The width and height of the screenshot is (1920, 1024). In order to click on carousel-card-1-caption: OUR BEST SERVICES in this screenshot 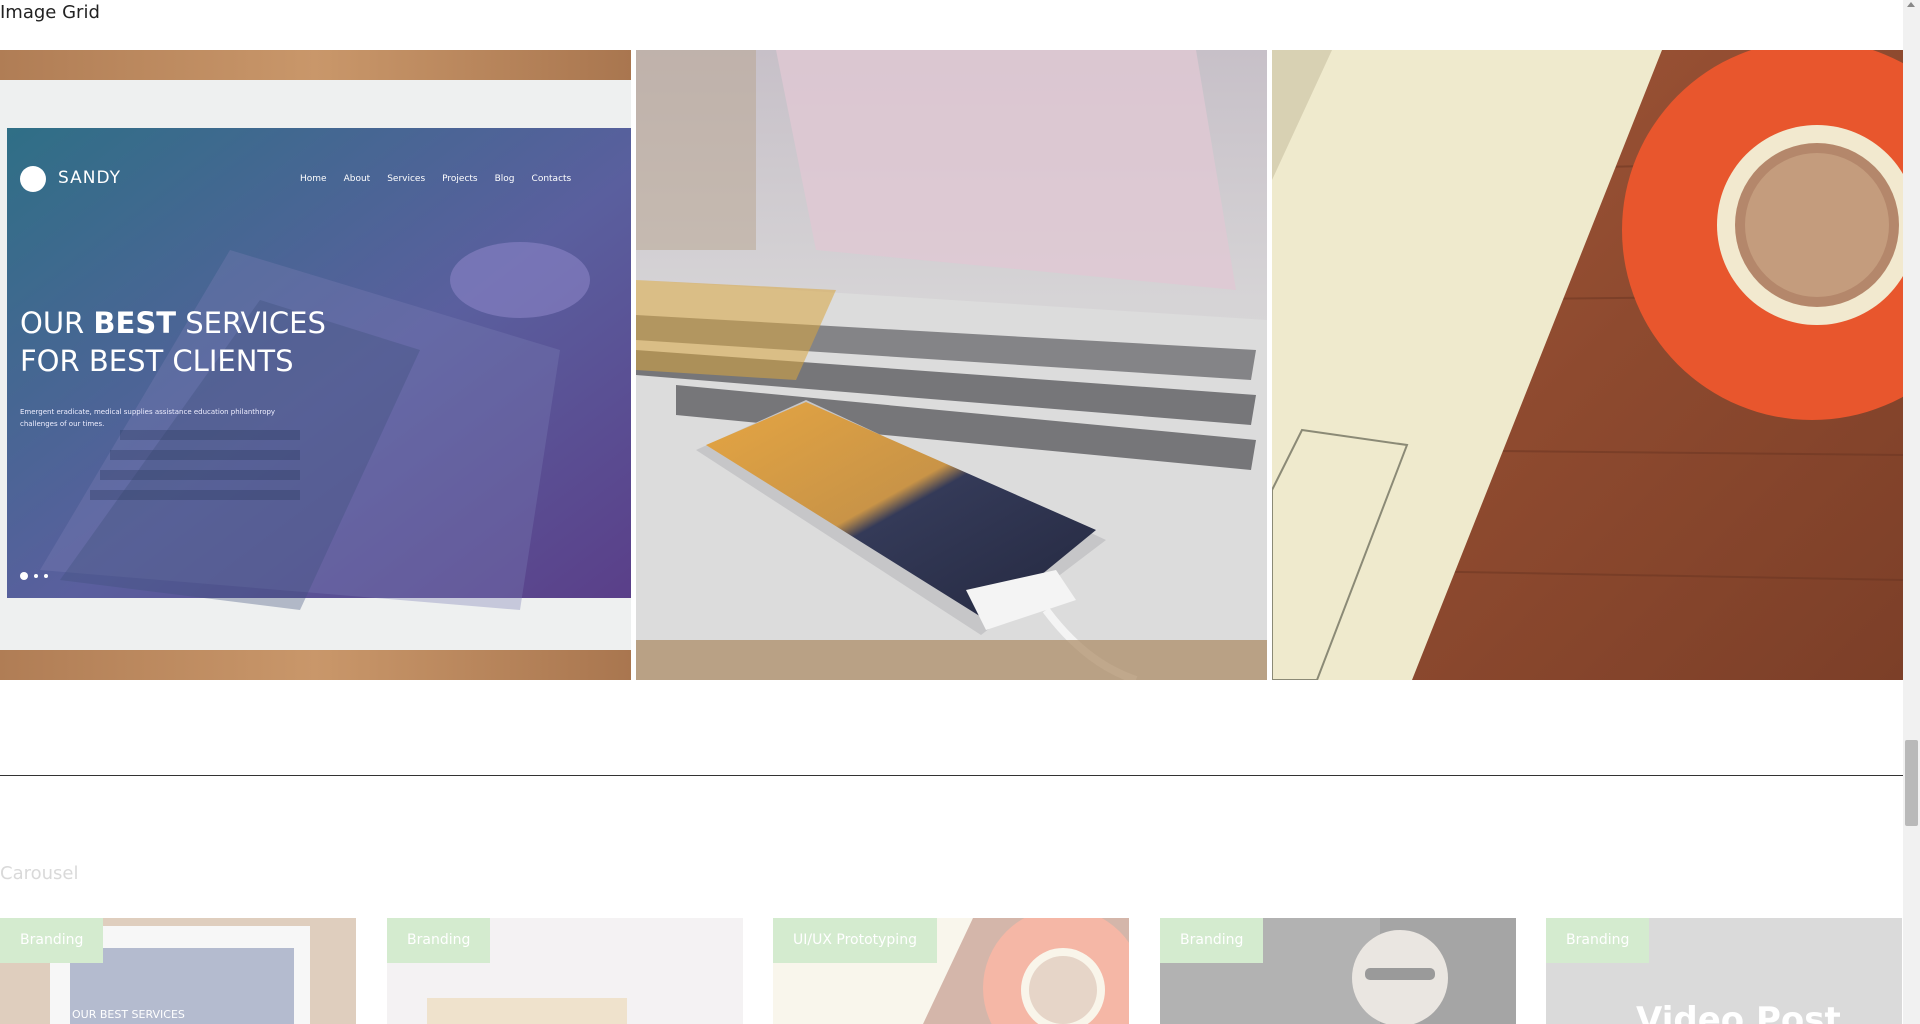, I will do `click(128, 1014)`.